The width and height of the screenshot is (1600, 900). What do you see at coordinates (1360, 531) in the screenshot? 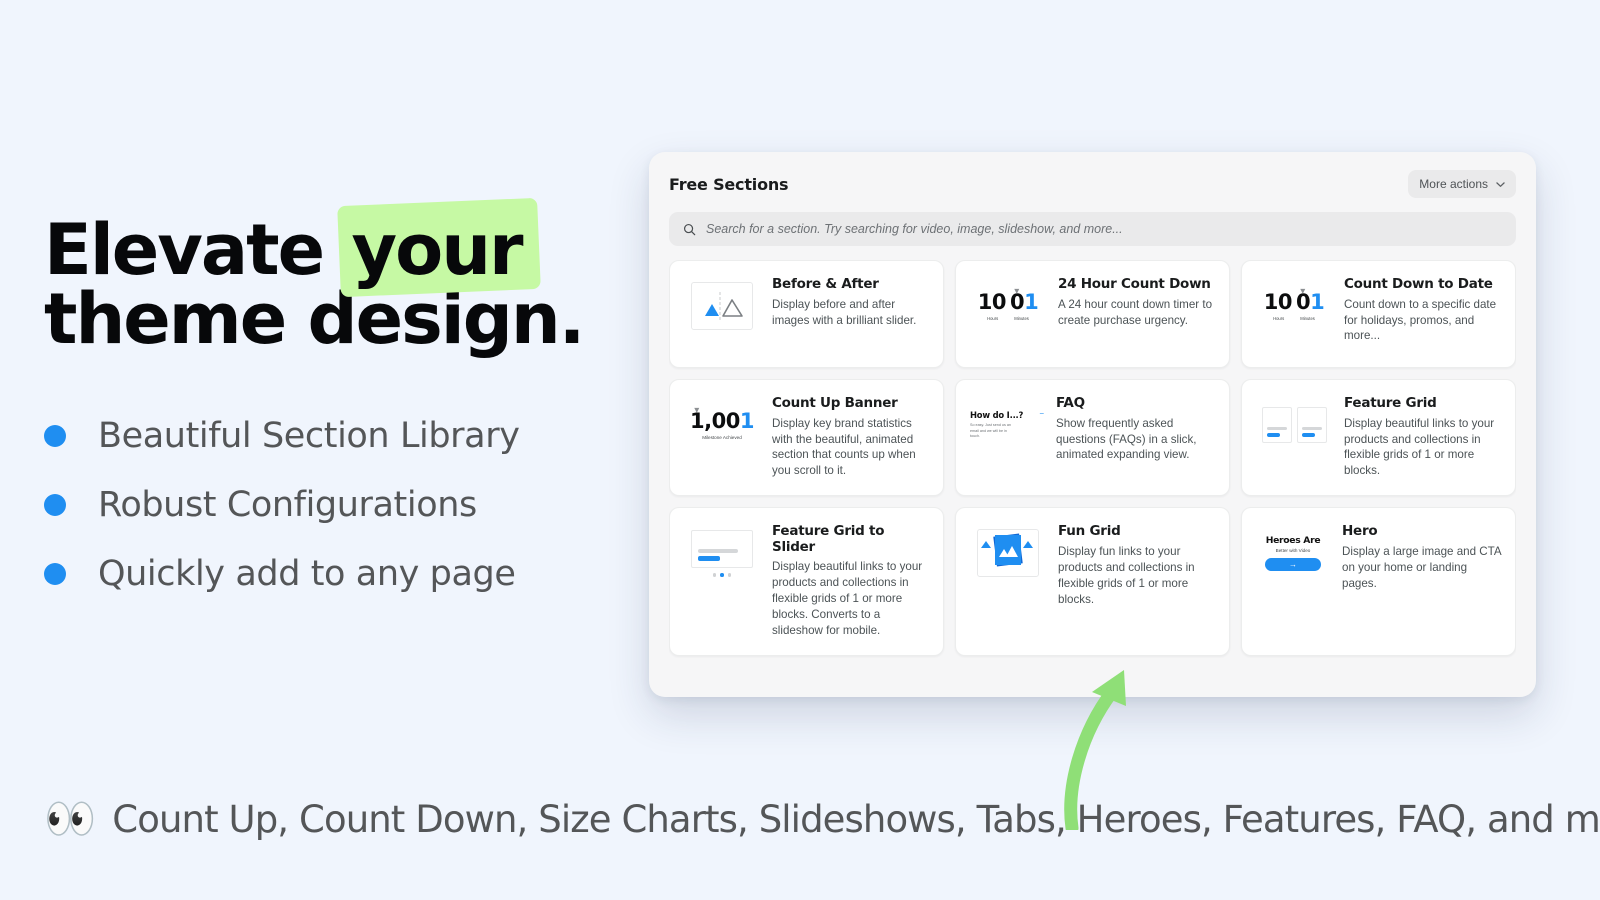
I see `card-title: Hero` at bounding box center [1360, 531].